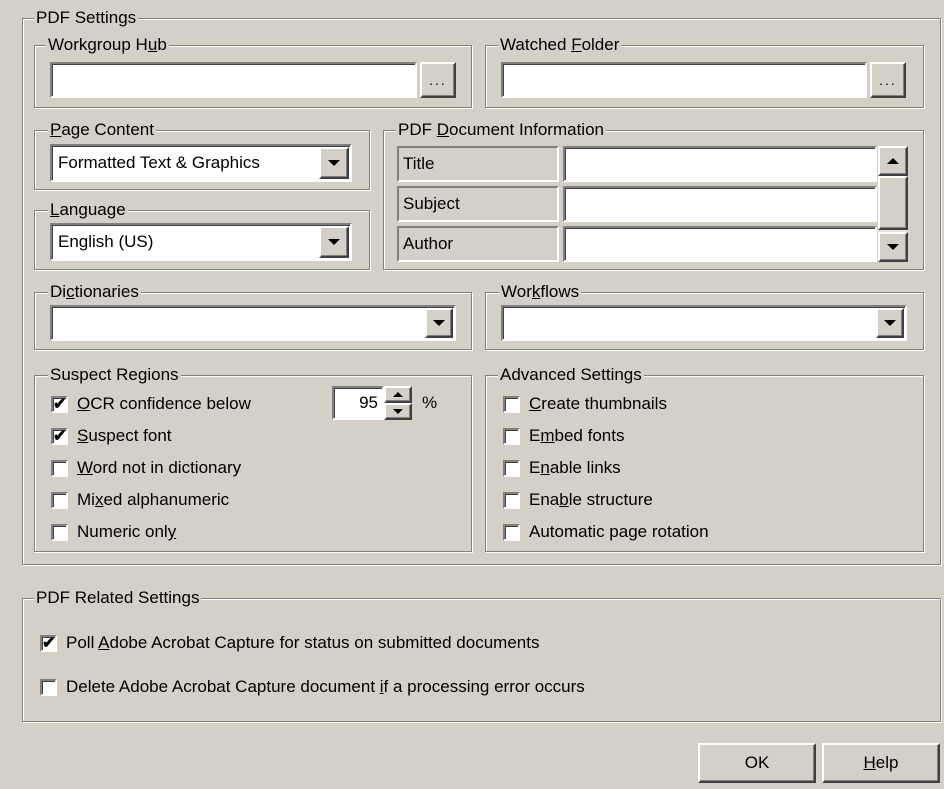 The width and height of the screenshot is (944, 789). What do you see at coordinates (591, 499) in the screenshot?
I see `enable-structure-label: Enable structure` at bounding box center [591, 499].